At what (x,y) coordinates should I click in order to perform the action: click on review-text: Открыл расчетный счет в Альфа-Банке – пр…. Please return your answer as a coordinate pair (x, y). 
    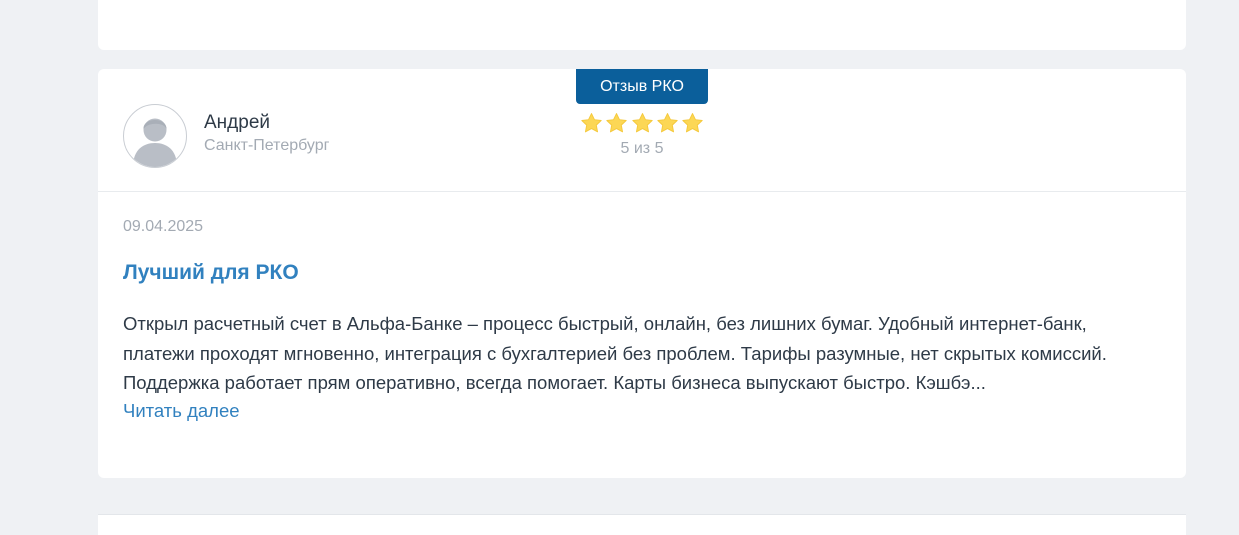
    Looking at the image, I should click on (615, 353).